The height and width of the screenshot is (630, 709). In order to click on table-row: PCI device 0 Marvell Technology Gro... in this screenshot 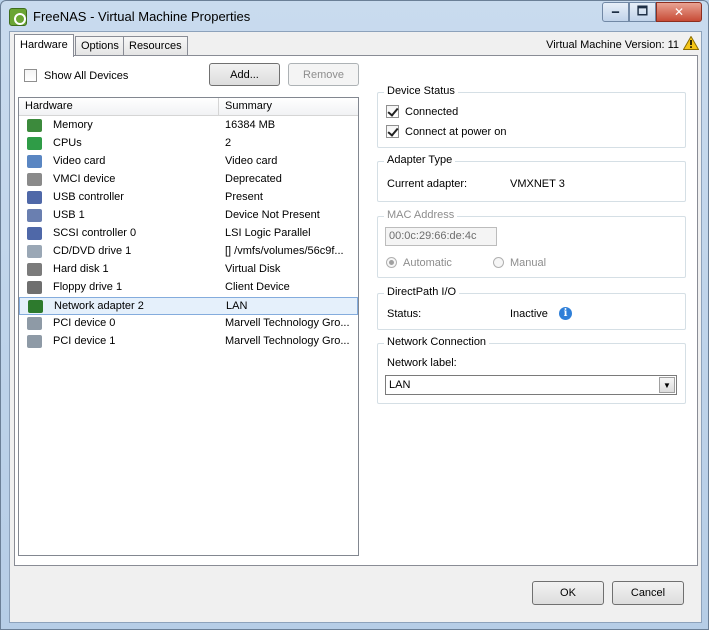, I will do `click(188, 324)`.